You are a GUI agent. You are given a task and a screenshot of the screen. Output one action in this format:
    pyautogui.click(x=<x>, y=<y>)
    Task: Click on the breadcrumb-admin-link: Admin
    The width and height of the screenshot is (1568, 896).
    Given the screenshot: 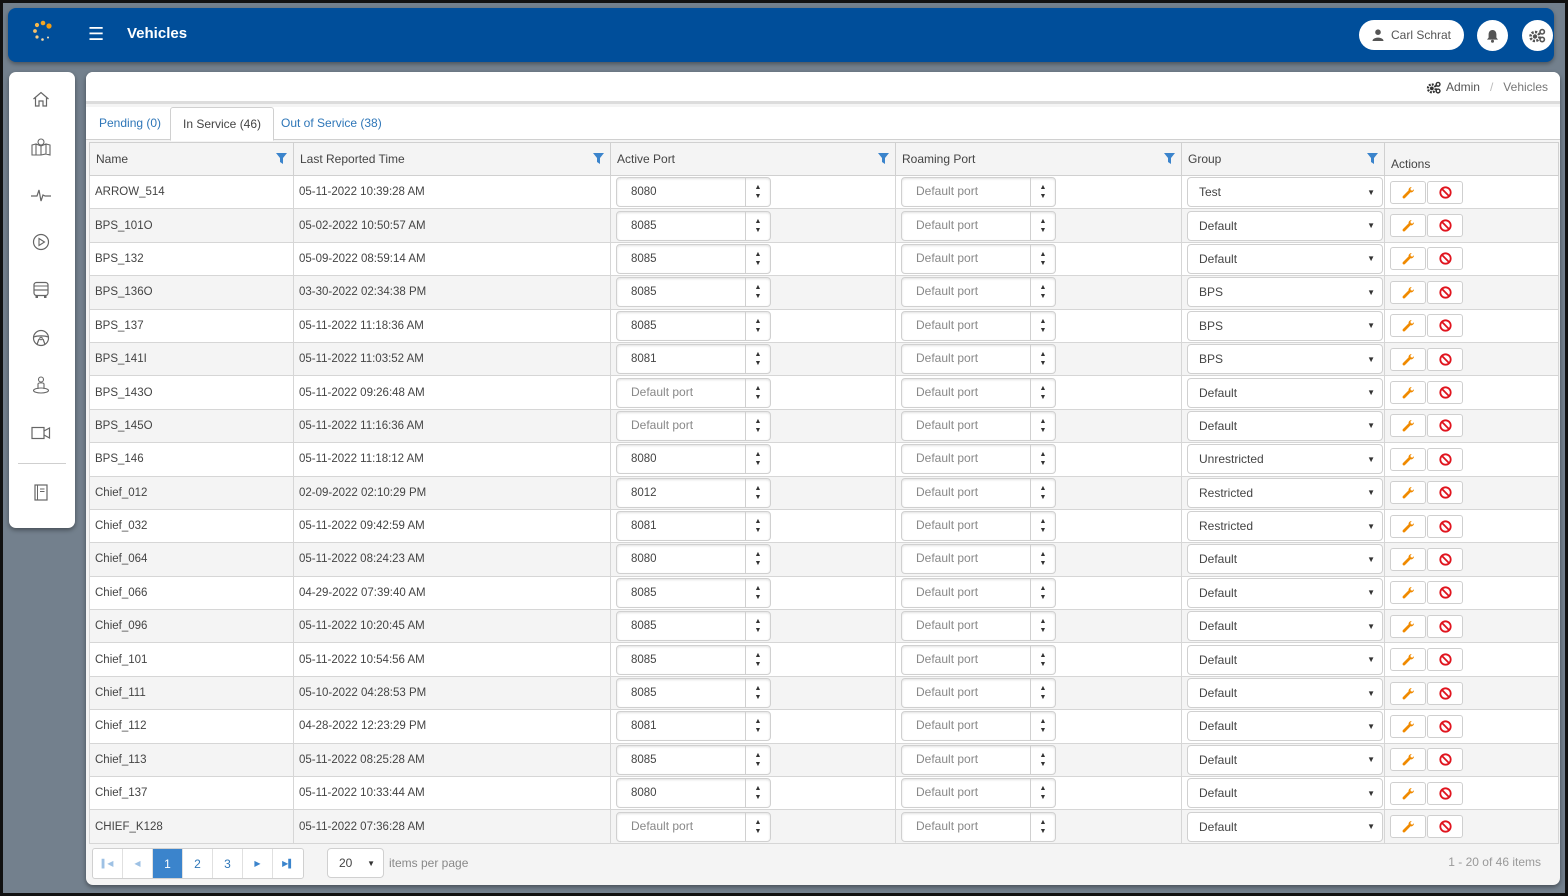 What is the action you would take?
    pyautogui.click(x=1463, y=87)
    